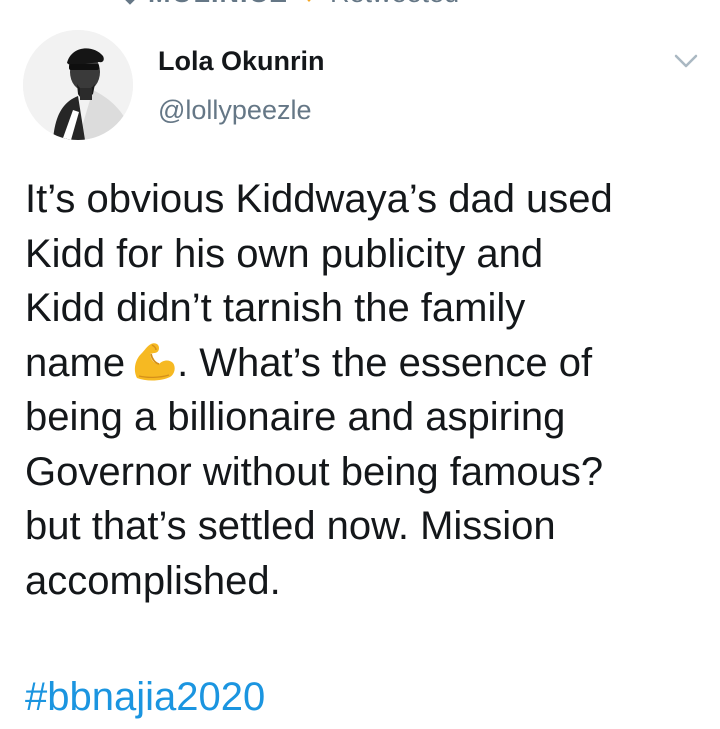 The height and width of the screenshot is (729, 720). Describe the element at coordinates (234, 110) in the screenshot. I see `user-handle: @lollypeezle` at that location.